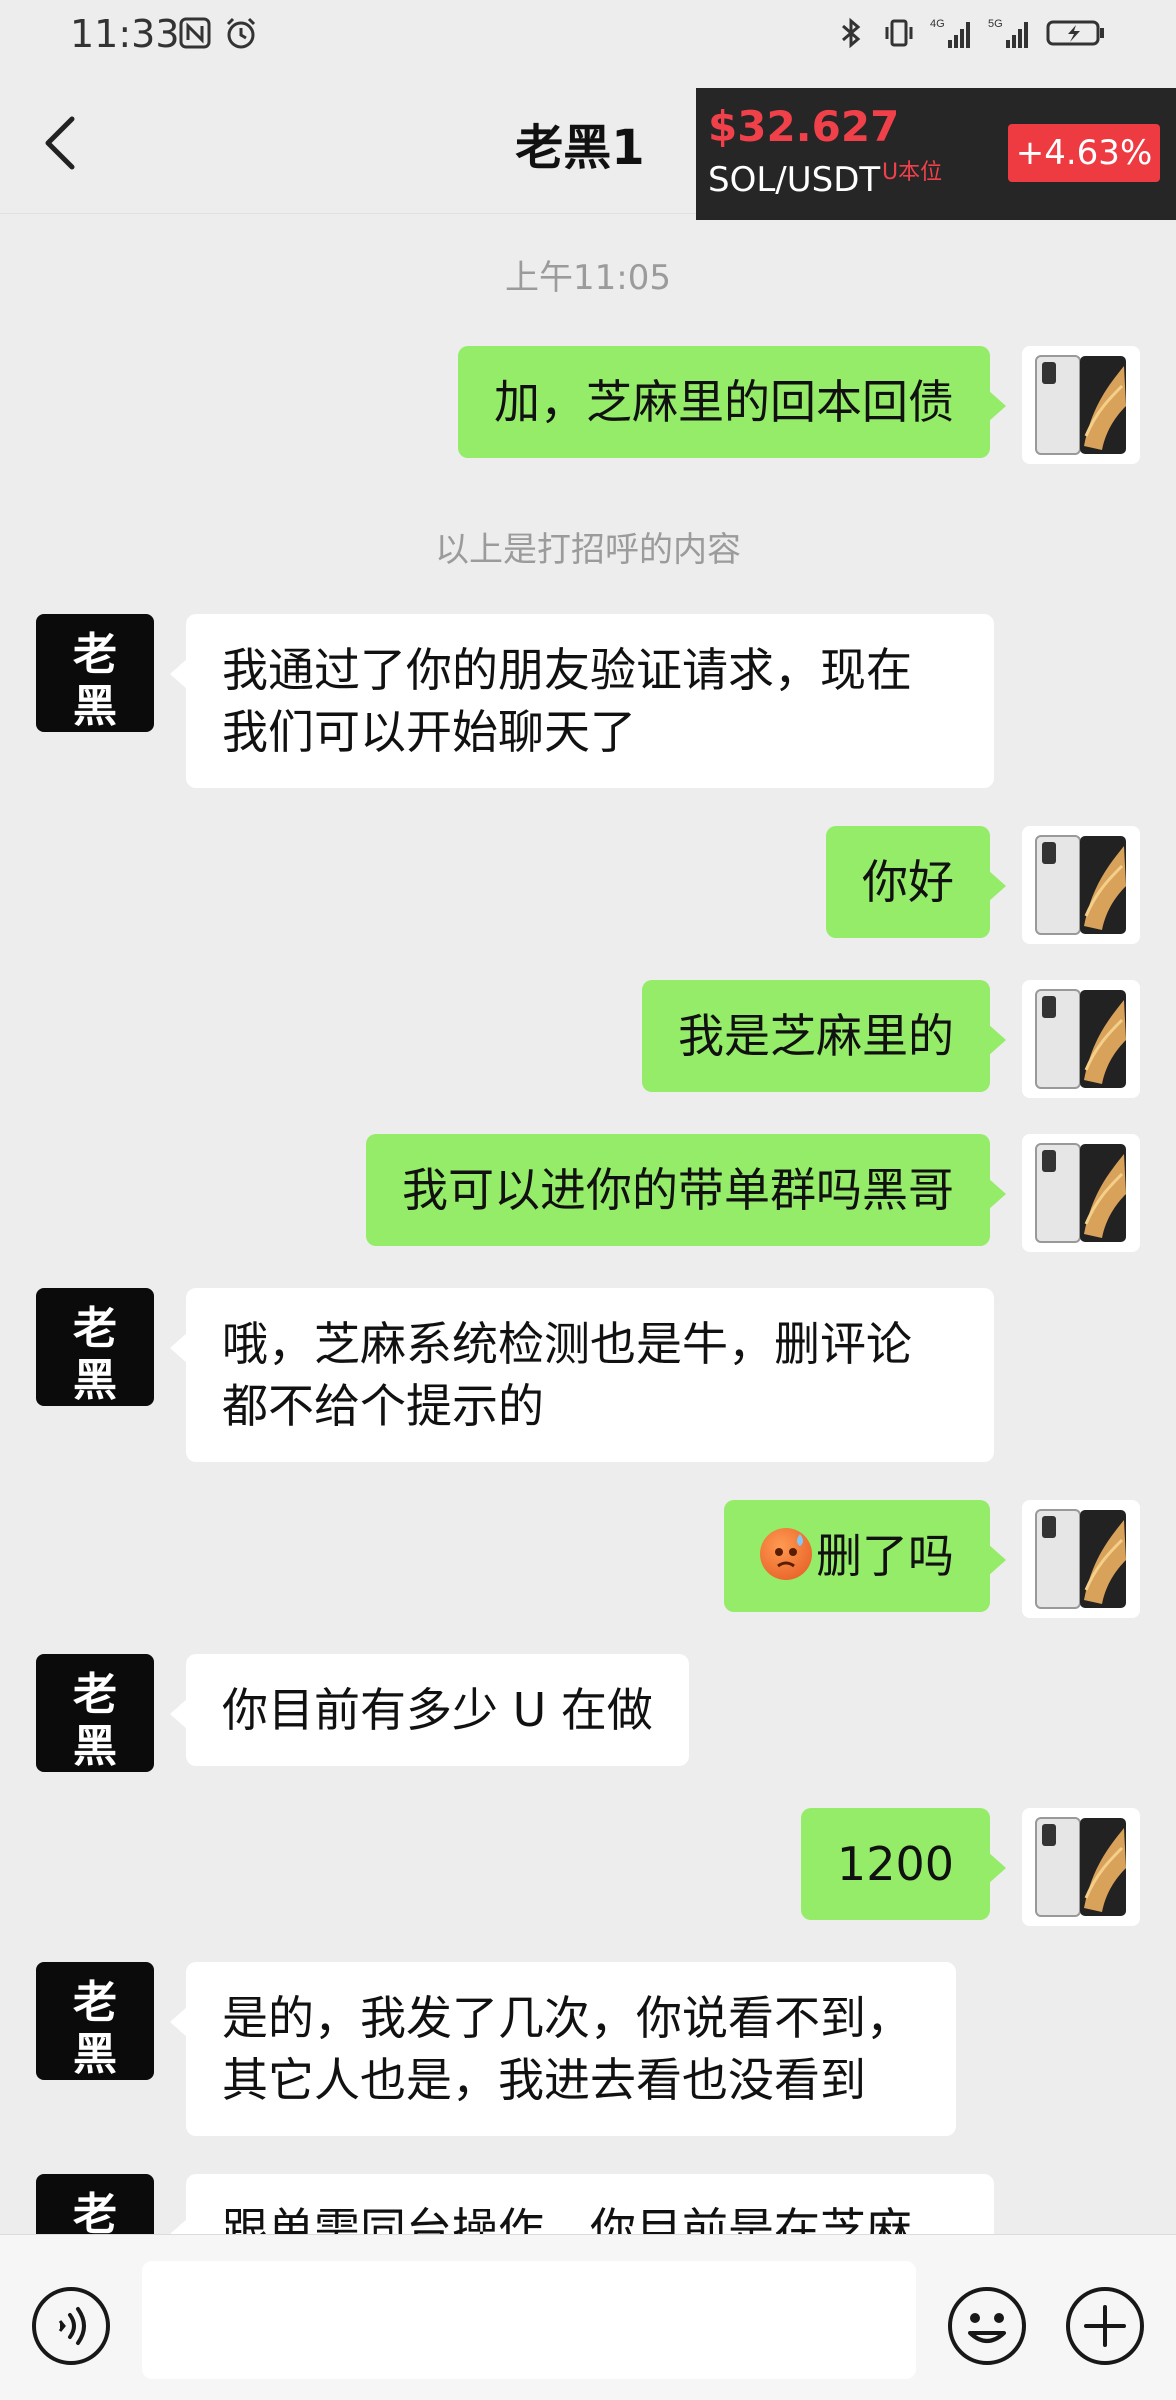 The image size is (1176, 2400). Describe the element at coordinates (125, 34) in the screenshot. I see `status-time: 11:33` at that location.